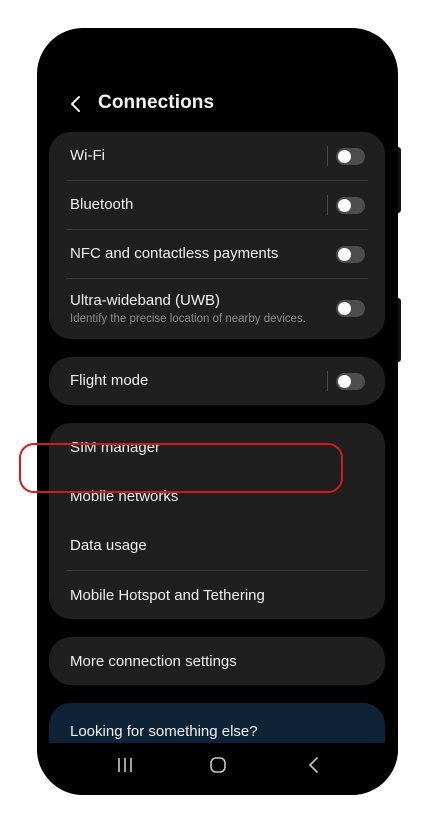  I want to click on wifi-label: Wi-Fi, so click(87, 155).